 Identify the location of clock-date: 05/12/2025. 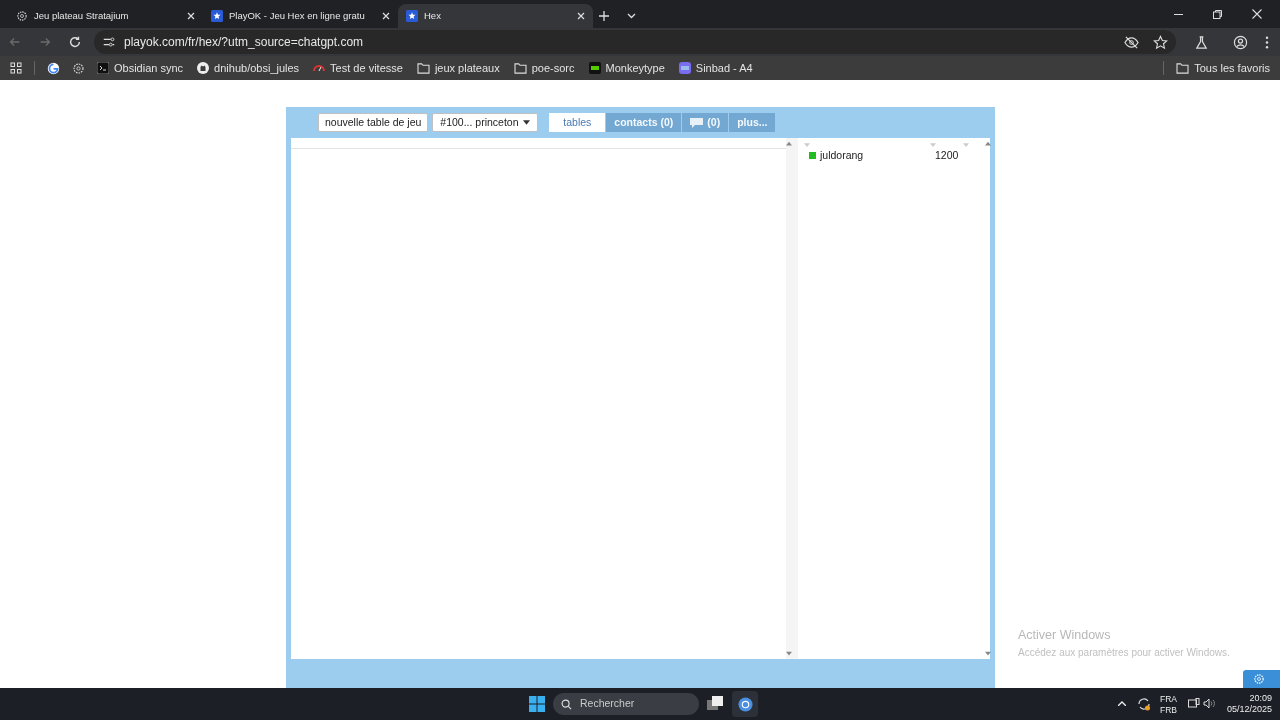
(1249, 709).